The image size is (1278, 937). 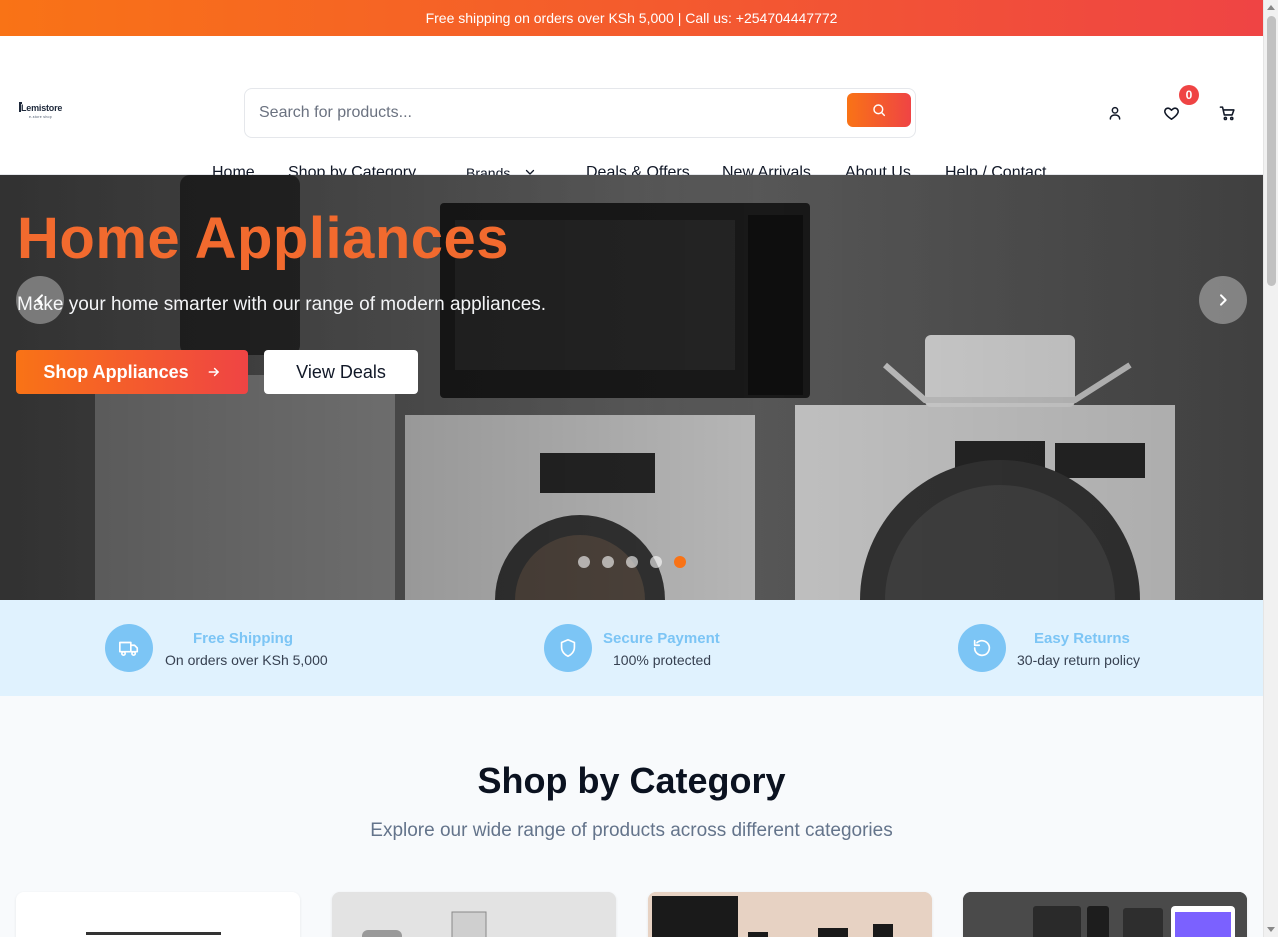 I want to click on feature-secure-payment: Secure Payment 100% protected, so click(x=639, y=648).